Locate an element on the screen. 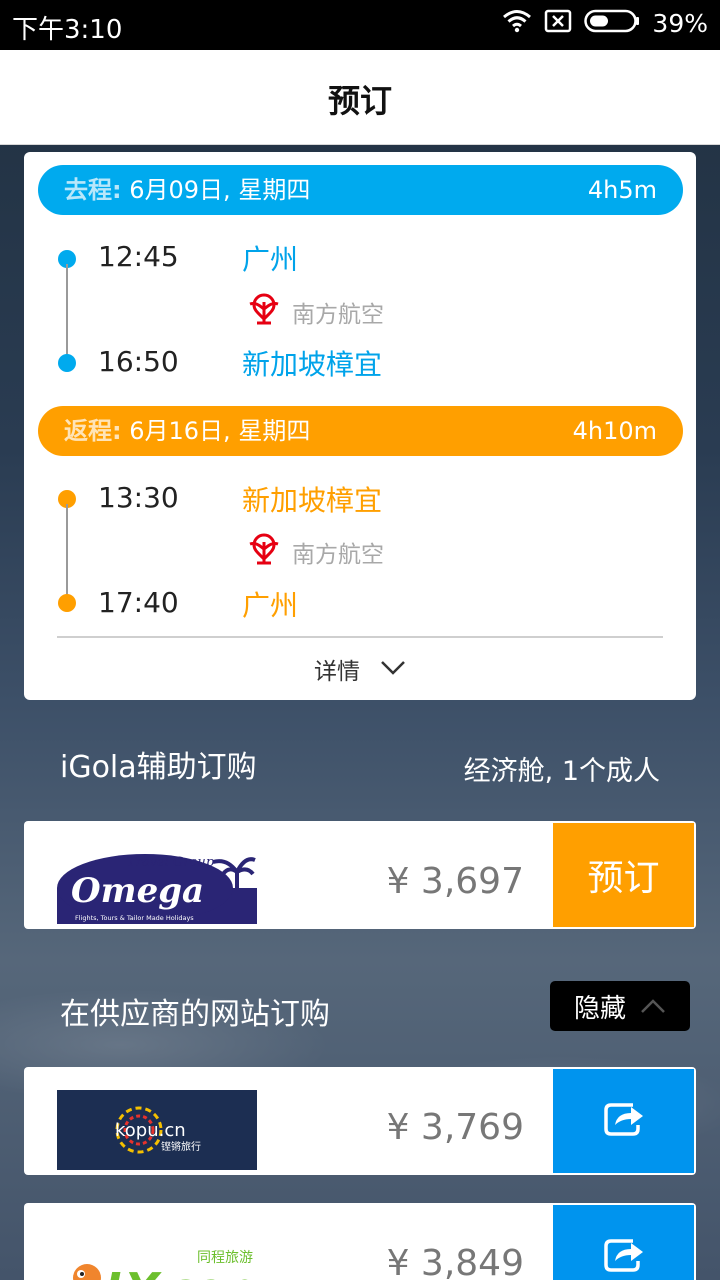 This screenshot has height=1280, width=720. return-timeline is located at coordinates (67, 553).